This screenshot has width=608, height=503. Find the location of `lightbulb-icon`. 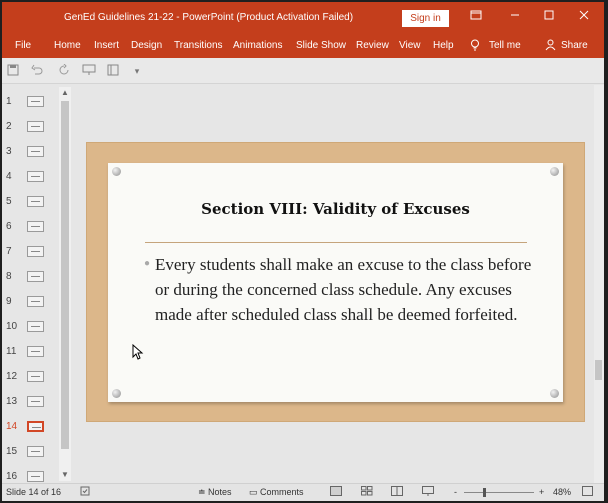

lightbulb-icon is located at coordinates (475, 46).